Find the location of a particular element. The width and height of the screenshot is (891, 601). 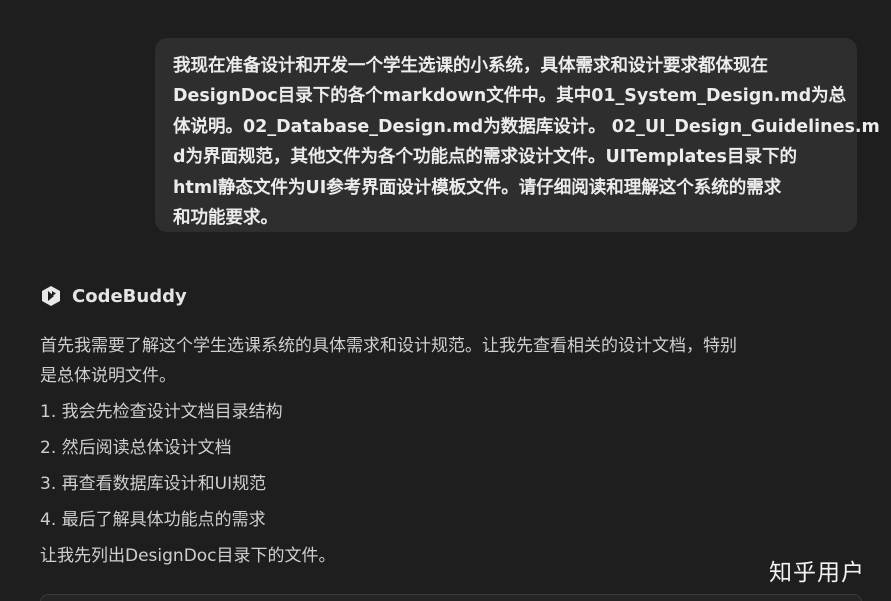

assistant-step-item: 2. 然后阅读总体设计文档 is located at coordinates (136, 448).